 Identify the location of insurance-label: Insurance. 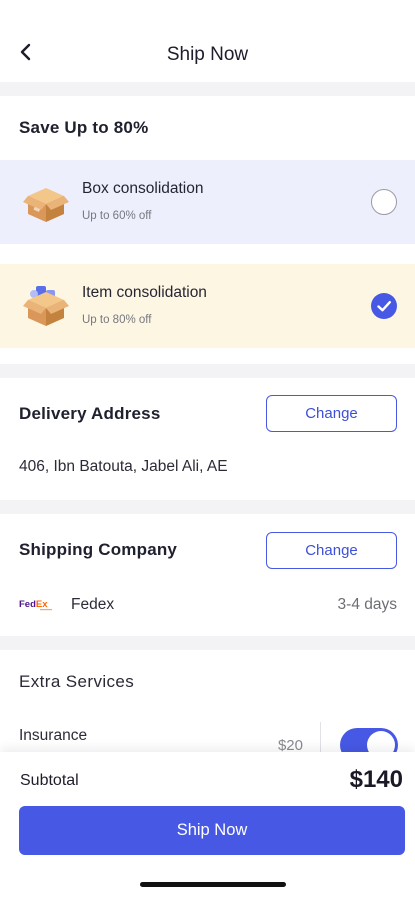
(53, 735).